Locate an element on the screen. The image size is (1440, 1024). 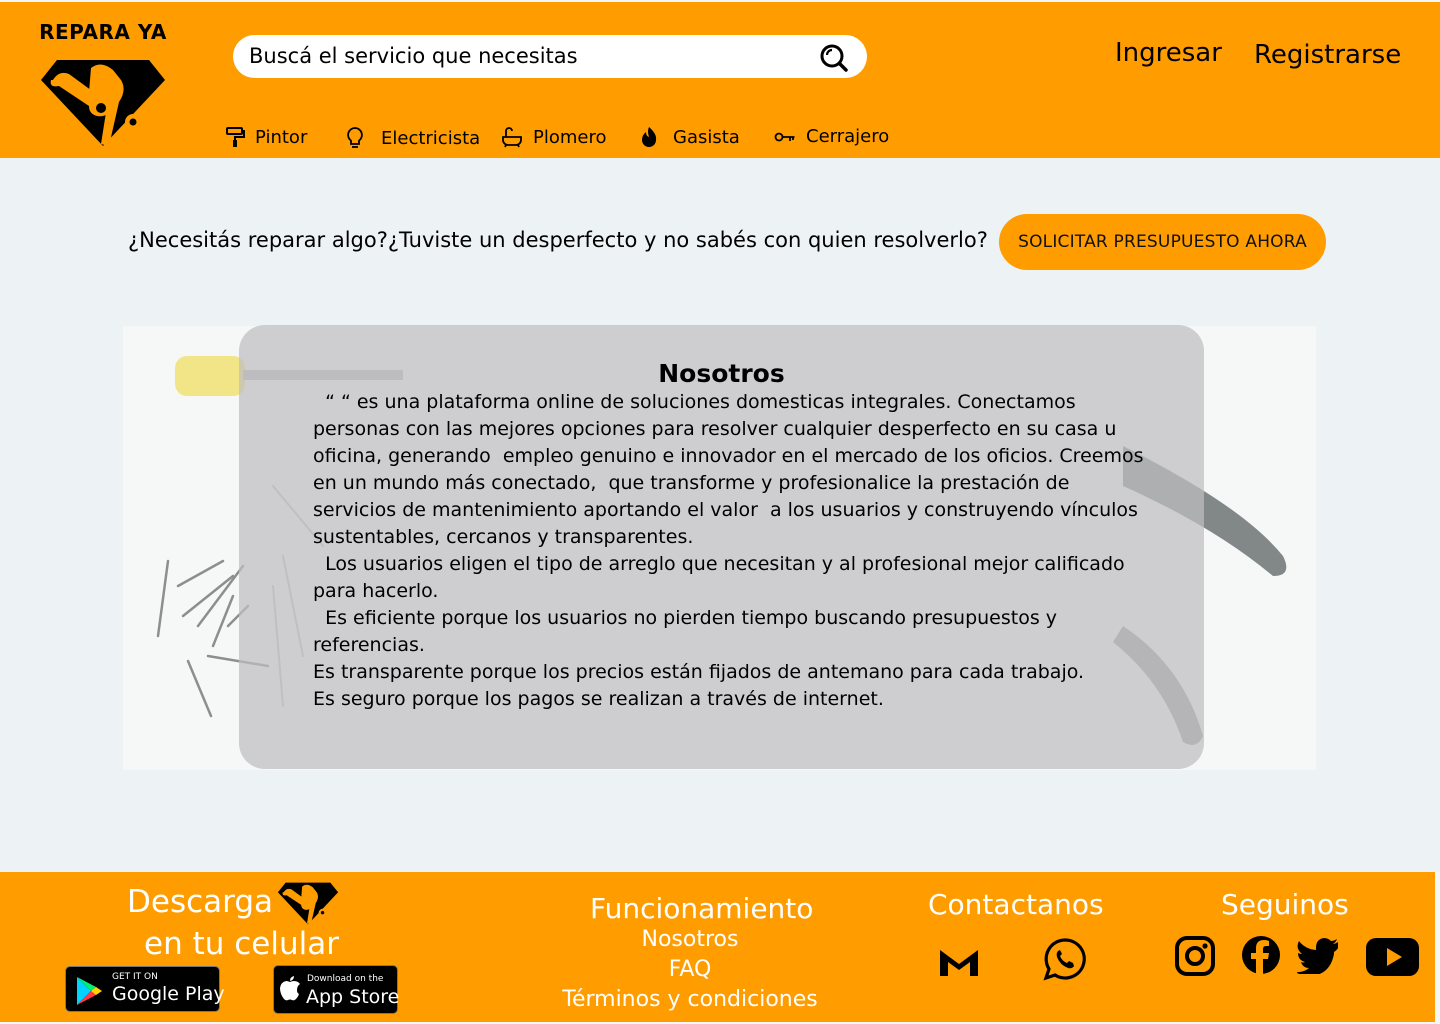
request-quote-button: SOLICITAR PRESUPUESTO AHORA is located at coordinates (1162, 242).